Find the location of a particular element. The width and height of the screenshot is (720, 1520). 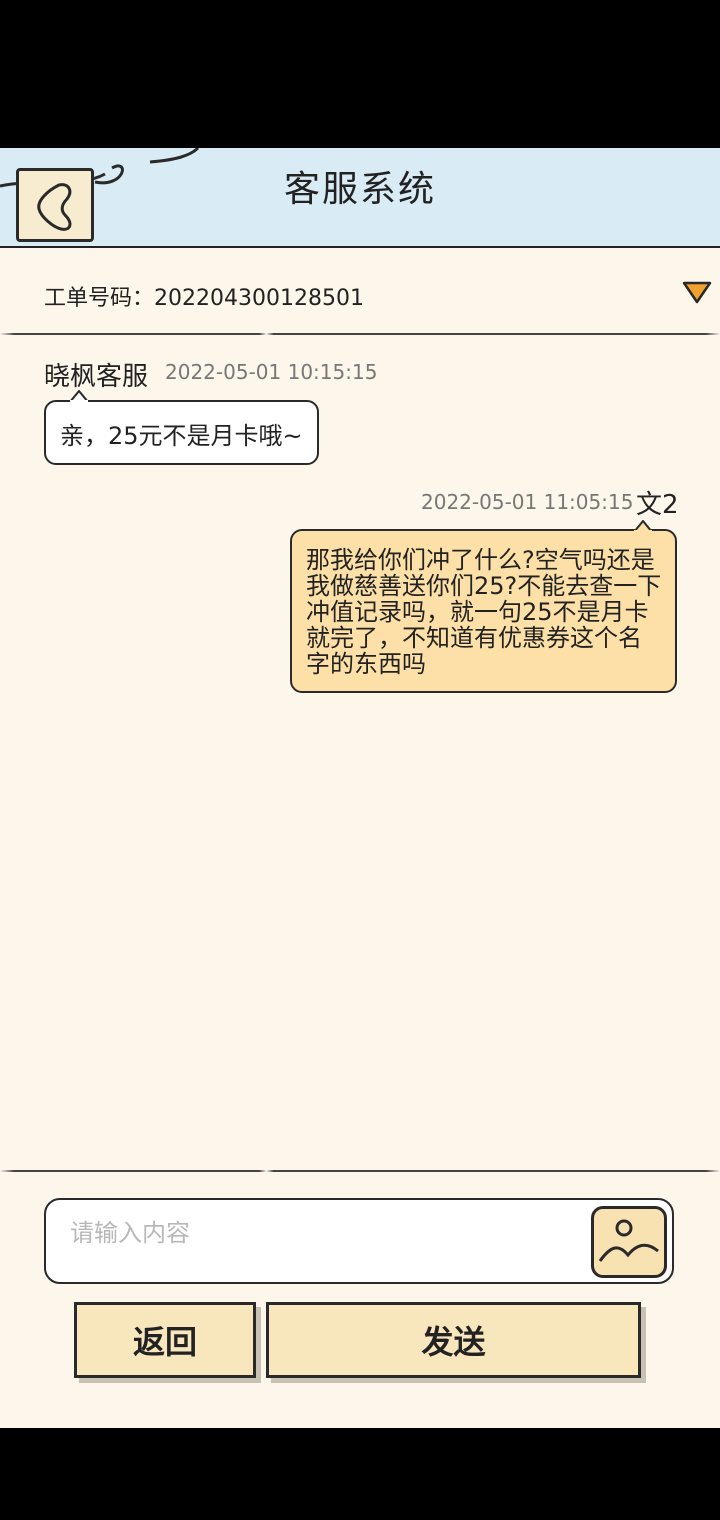

message-input is located at coordinates (320, 1233).